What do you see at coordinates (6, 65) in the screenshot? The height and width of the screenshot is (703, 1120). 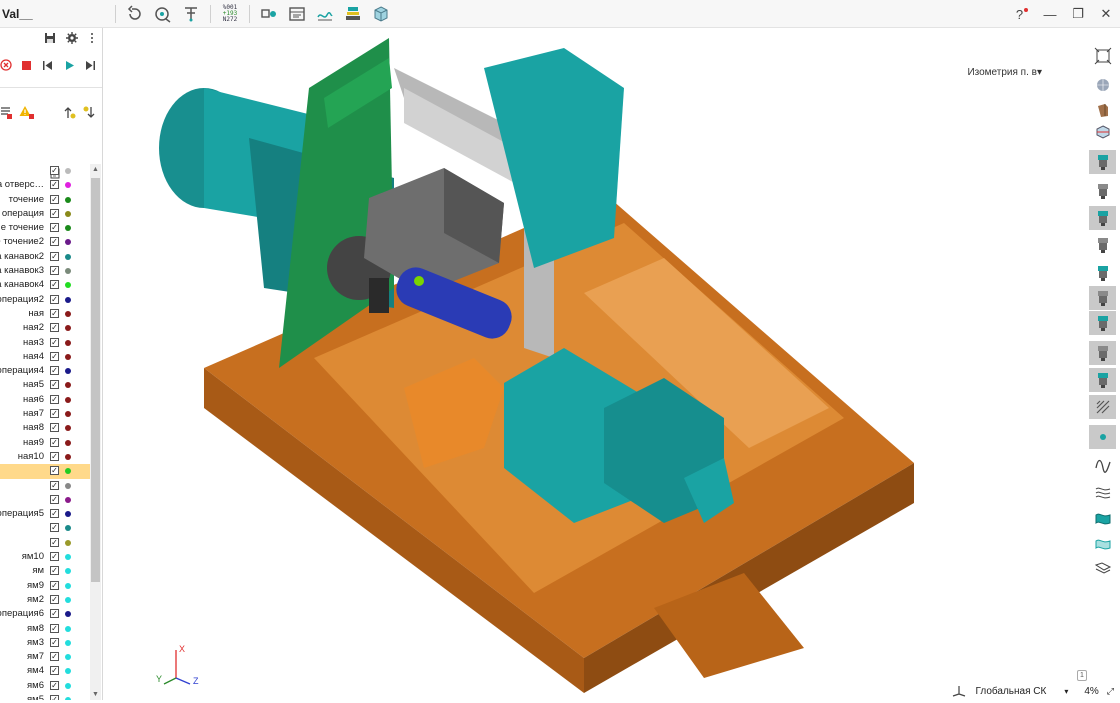 I see `stop-circle-icon` at bounding box center [6, 65].